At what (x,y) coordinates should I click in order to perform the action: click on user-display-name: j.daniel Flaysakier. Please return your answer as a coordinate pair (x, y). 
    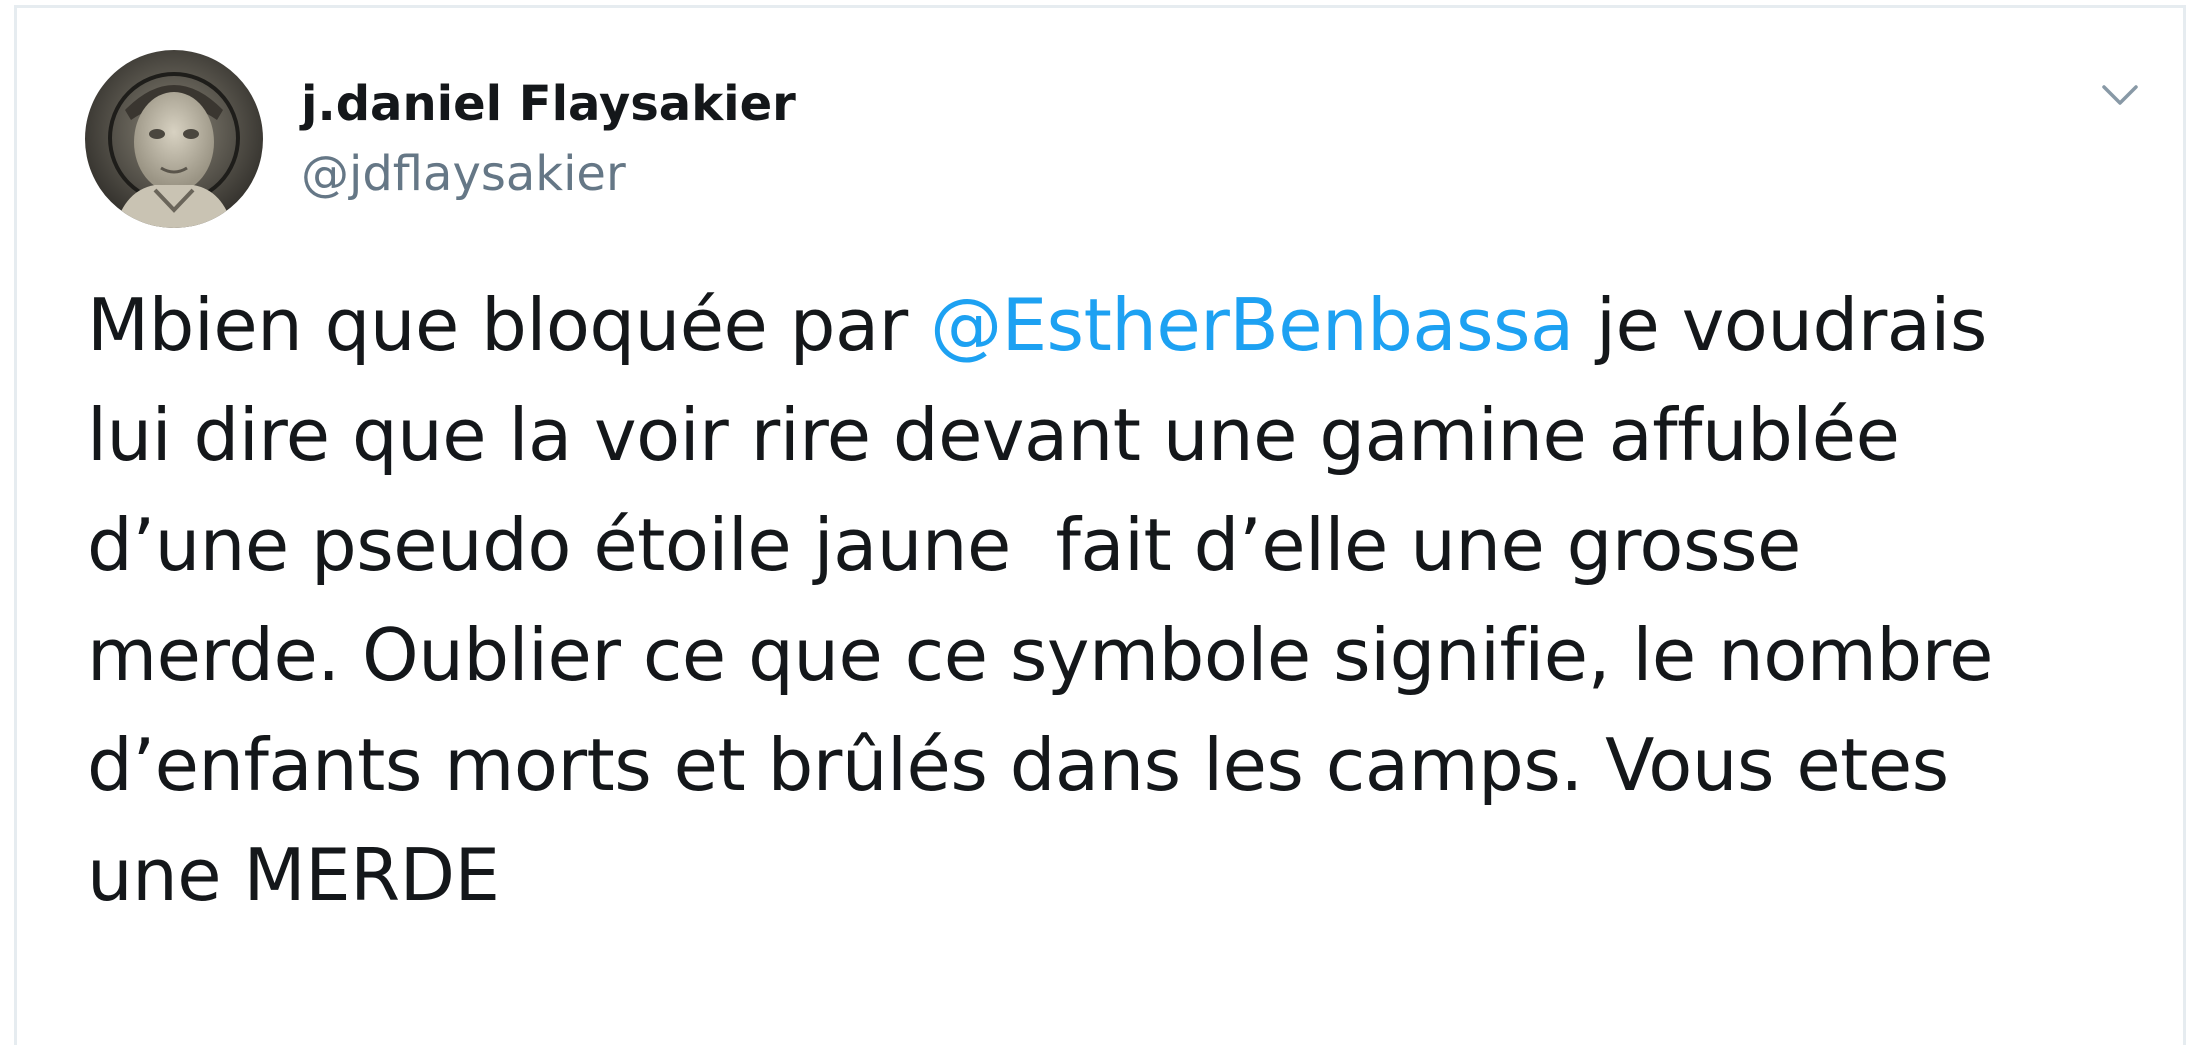
    Looking at the image, I should click on (548, 104).